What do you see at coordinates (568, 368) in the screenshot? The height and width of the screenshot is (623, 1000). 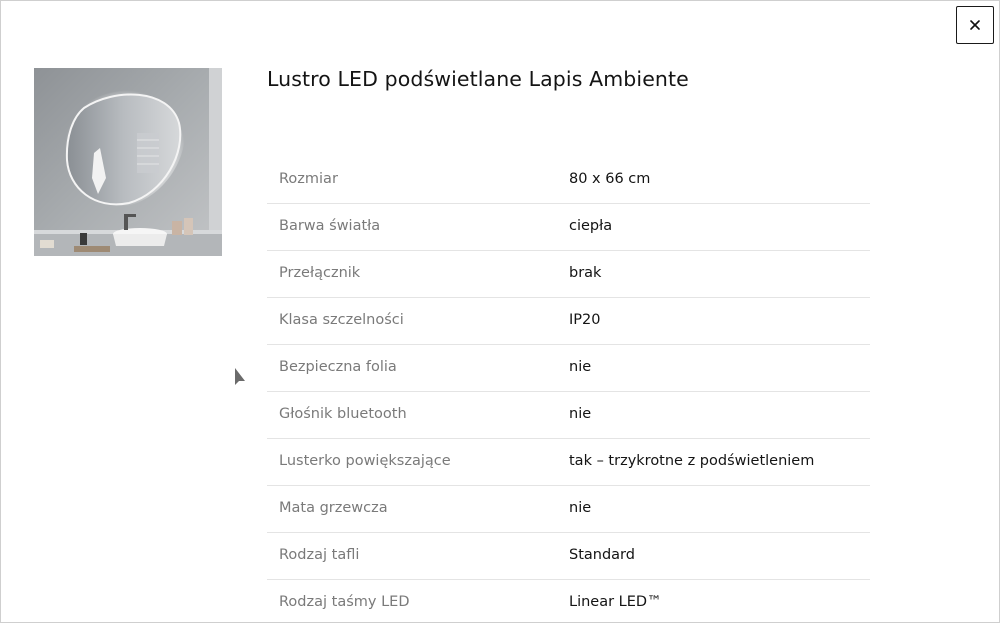 I see `spec-row-safety-film: Bezpieczna folia nie` at bounding box center [568, 368].